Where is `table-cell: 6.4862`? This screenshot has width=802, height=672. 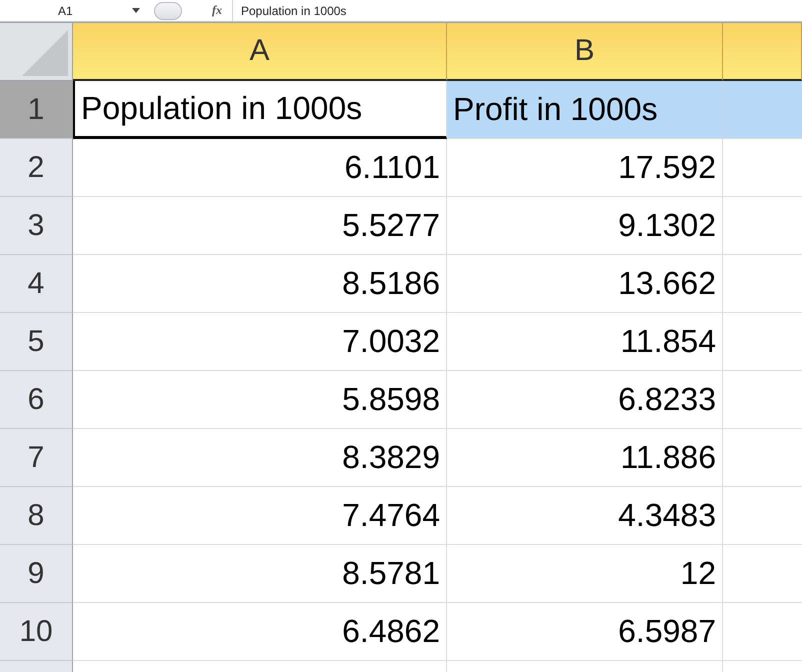
table-cell: 6.4862 is located at coordinates (260, 632).